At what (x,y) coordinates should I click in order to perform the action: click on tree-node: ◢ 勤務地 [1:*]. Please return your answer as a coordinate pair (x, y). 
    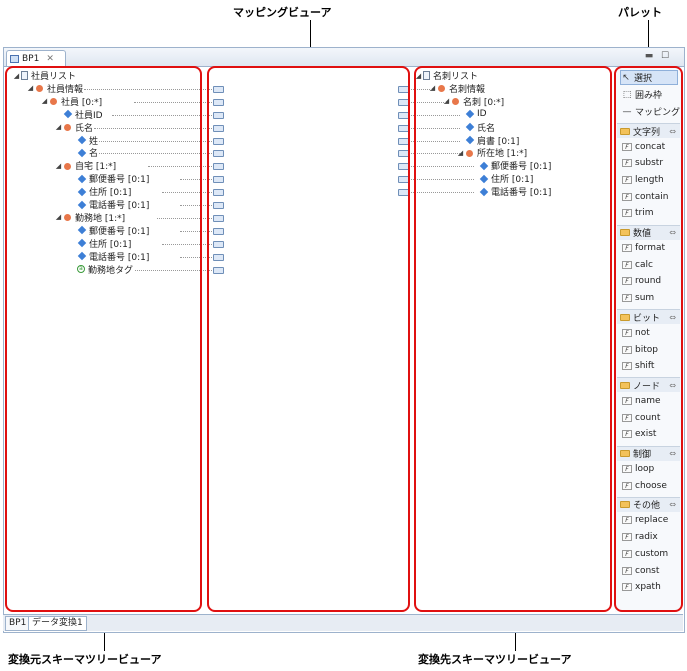
    Looking at the image, I should click on (89, 217).